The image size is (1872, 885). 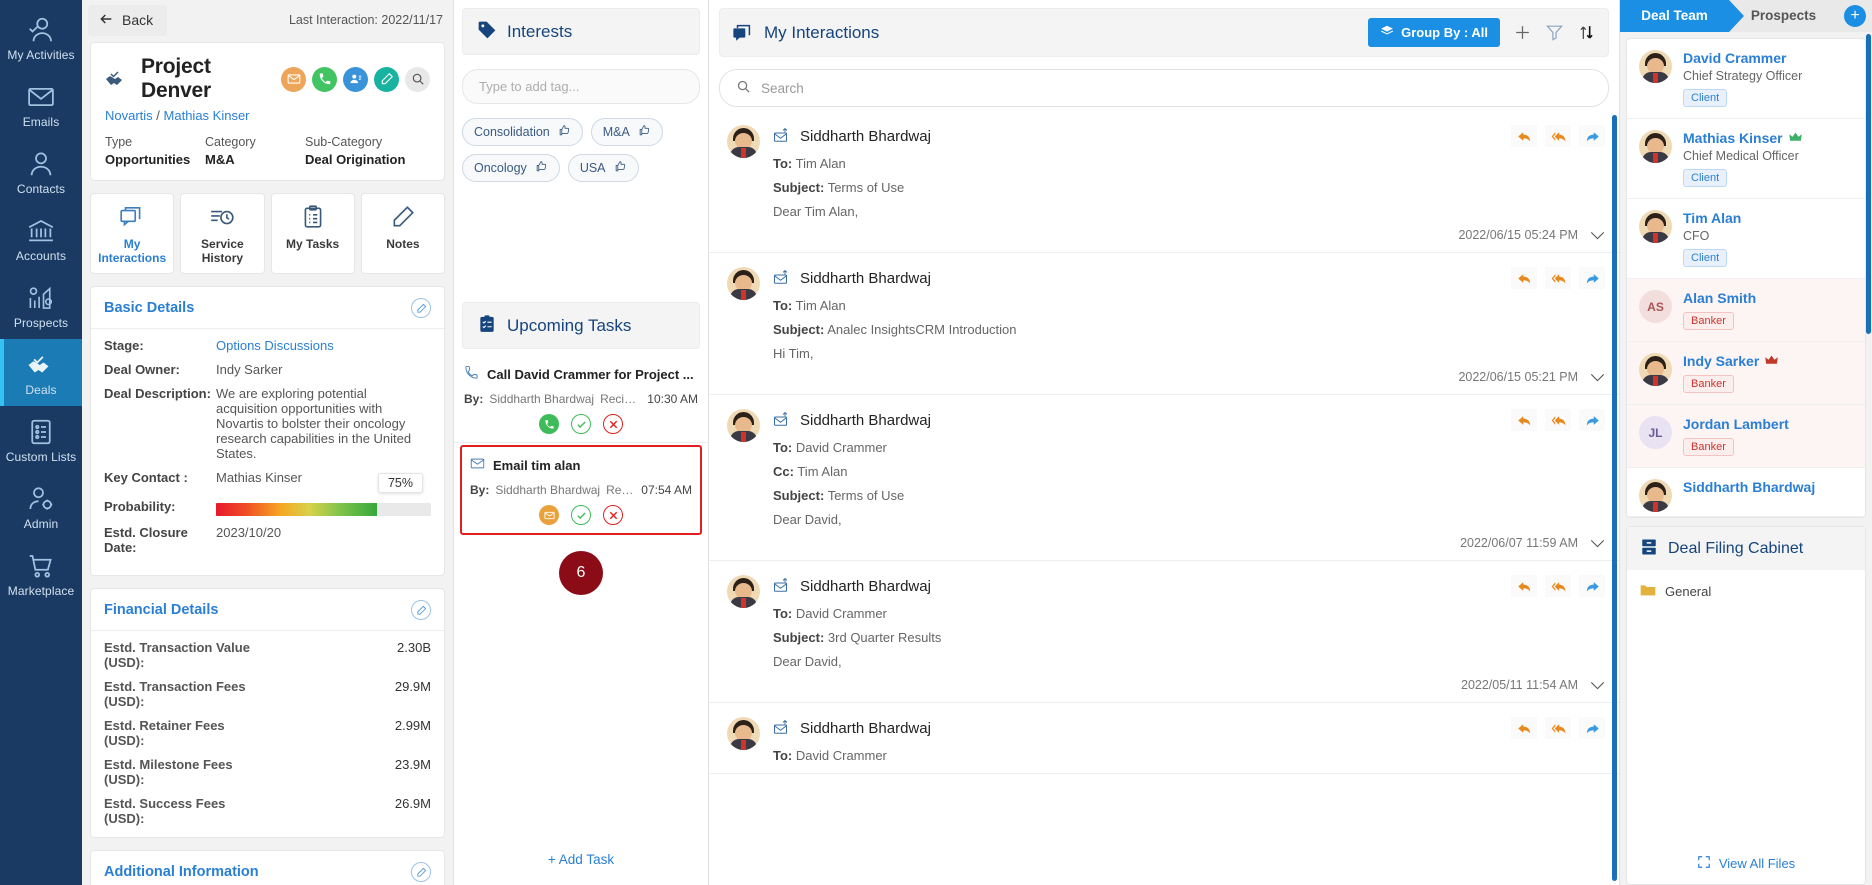 What do you see at coordinates (1164, 738) in the screenshot?
I see `interaction-item: Siddharth Bhardwaj To: David Crammer` at bounding box center [1164, 738].